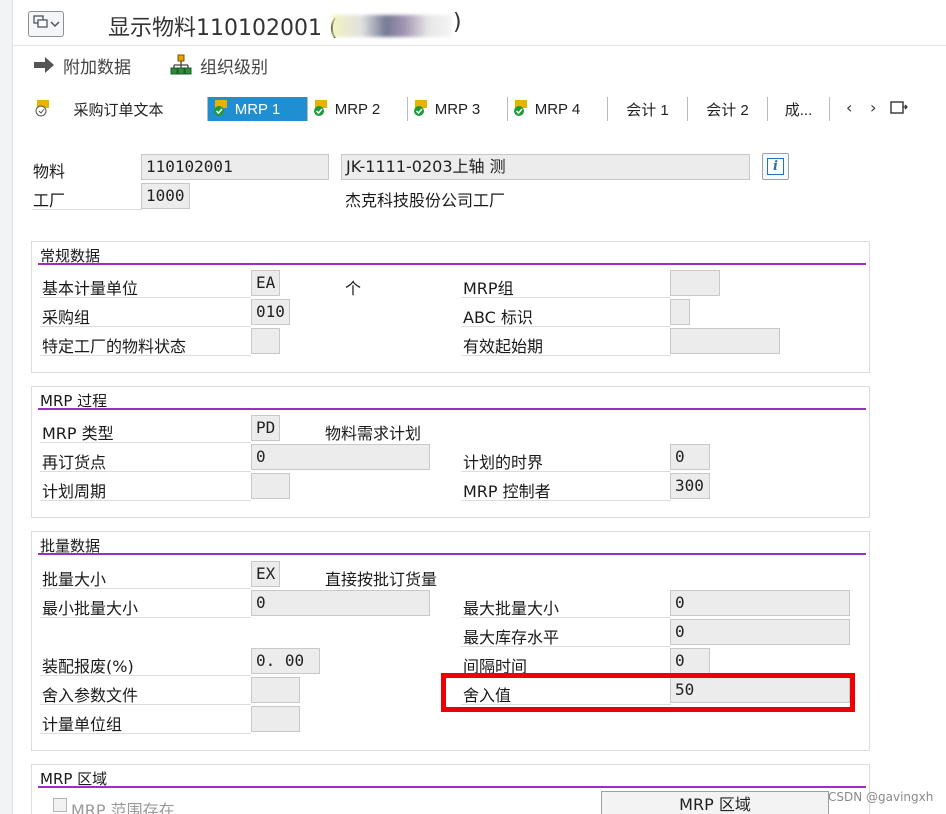  Describe the element at coordinates (74, 462) in the screenshot. I see `reorder-point-label: 再订货点` at that location.